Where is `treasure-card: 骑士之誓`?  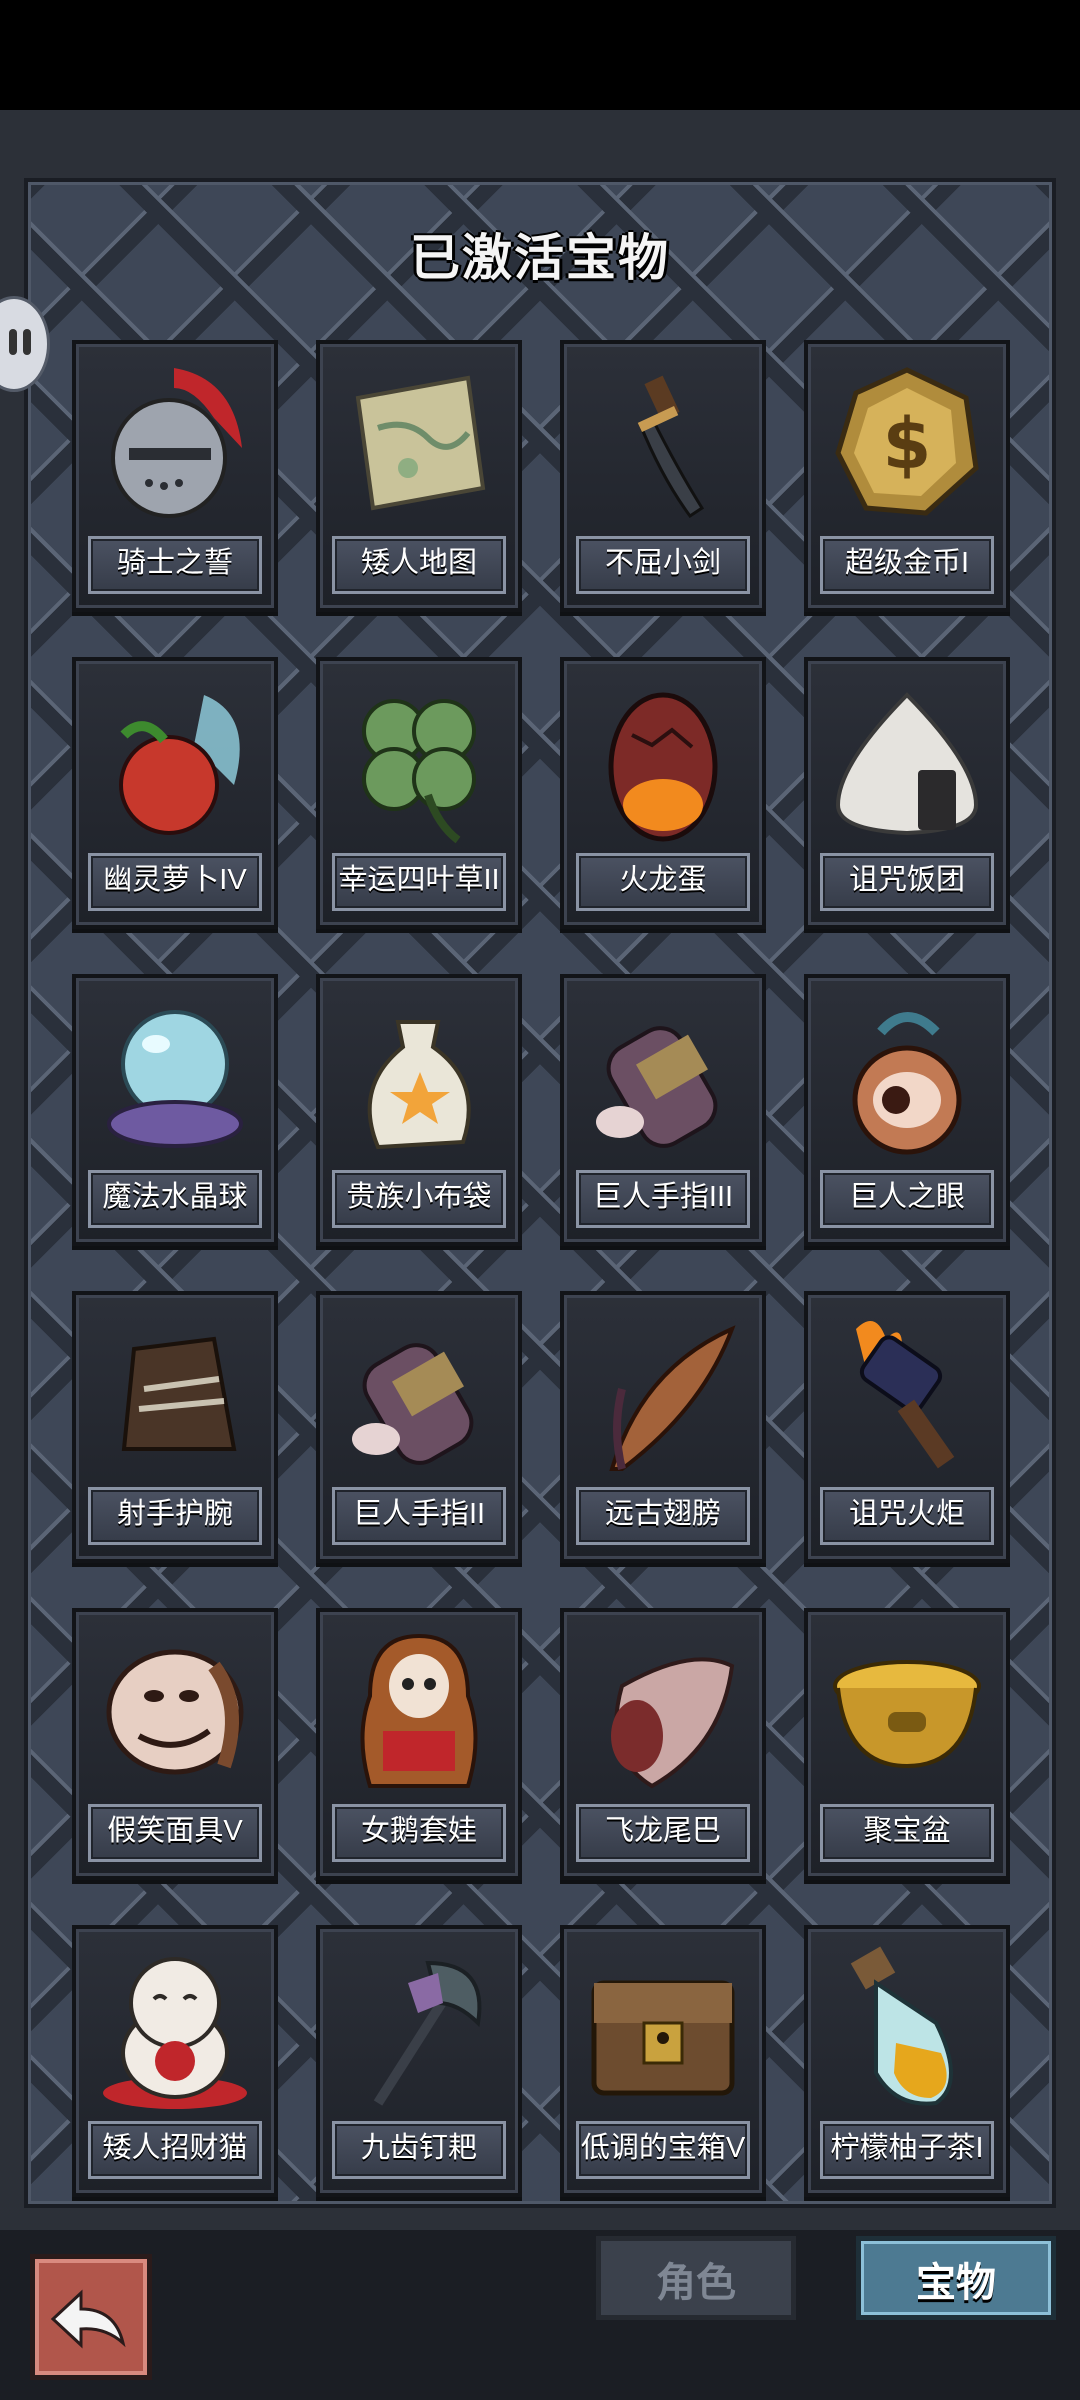
treasure-card: 骑士之誓 is located at coordinates (175, 476).